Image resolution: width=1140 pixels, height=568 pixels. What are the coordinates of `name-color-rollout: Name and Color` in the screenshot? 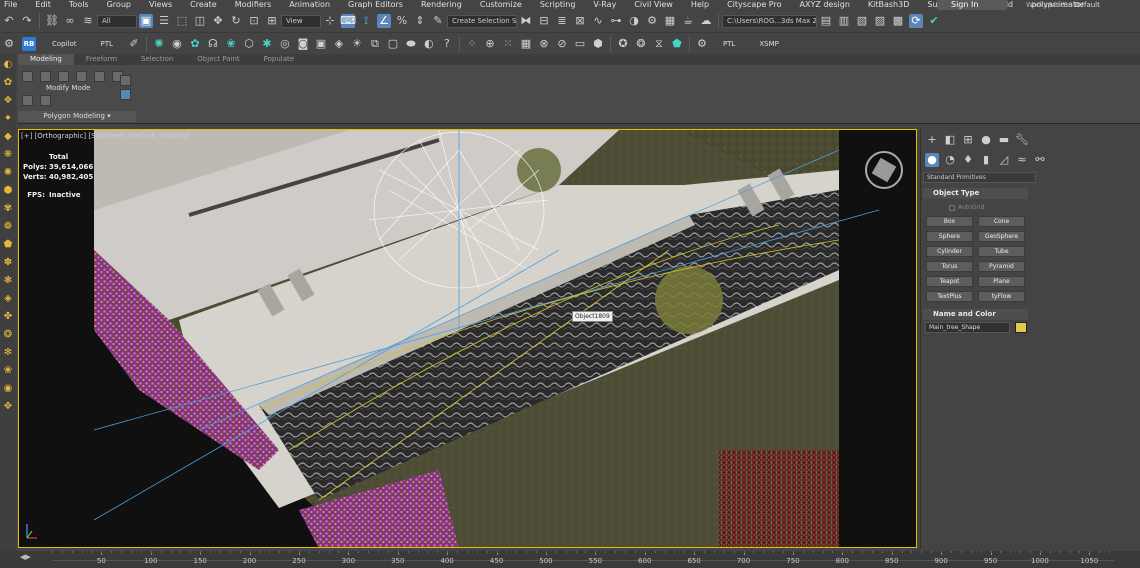 It's located at (975, 314).